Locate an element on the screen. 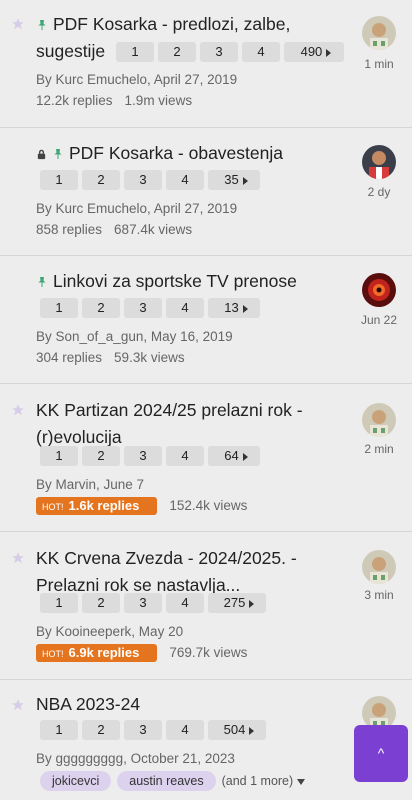 Image resolution: width=412 pixels, height=800 pixels. last-page-link: 13 is located at coordinates (234, 308).